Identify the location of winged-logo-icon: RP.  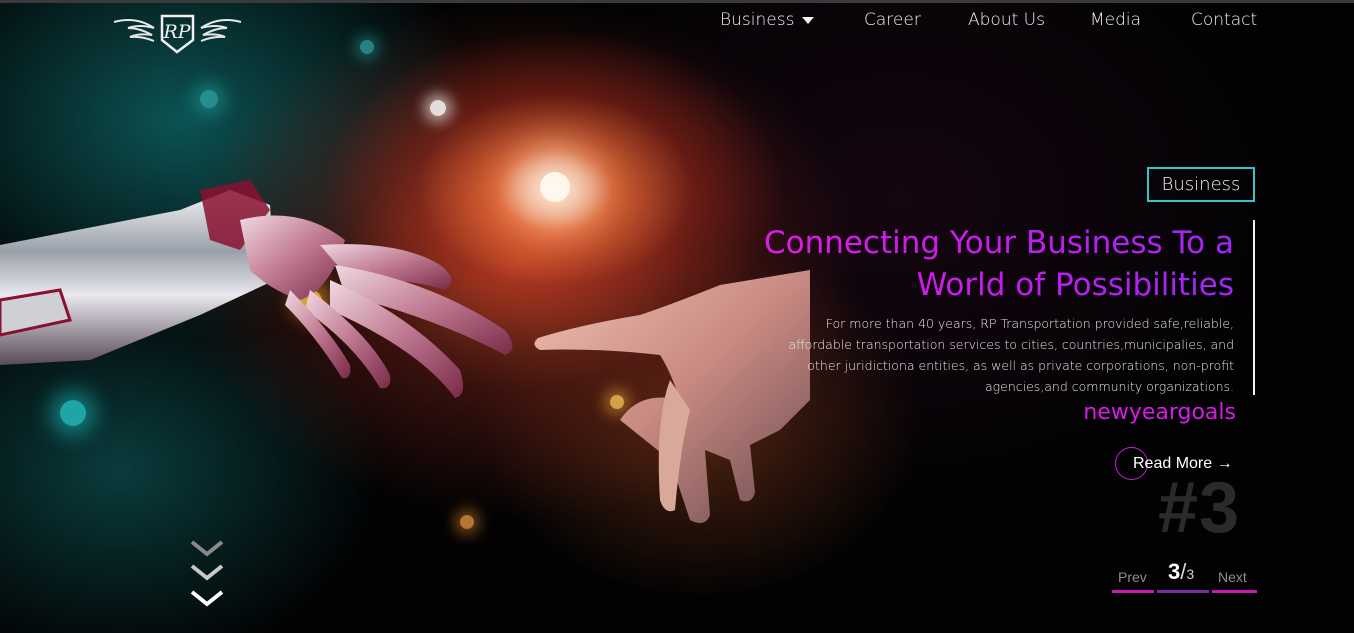
(177, 34).